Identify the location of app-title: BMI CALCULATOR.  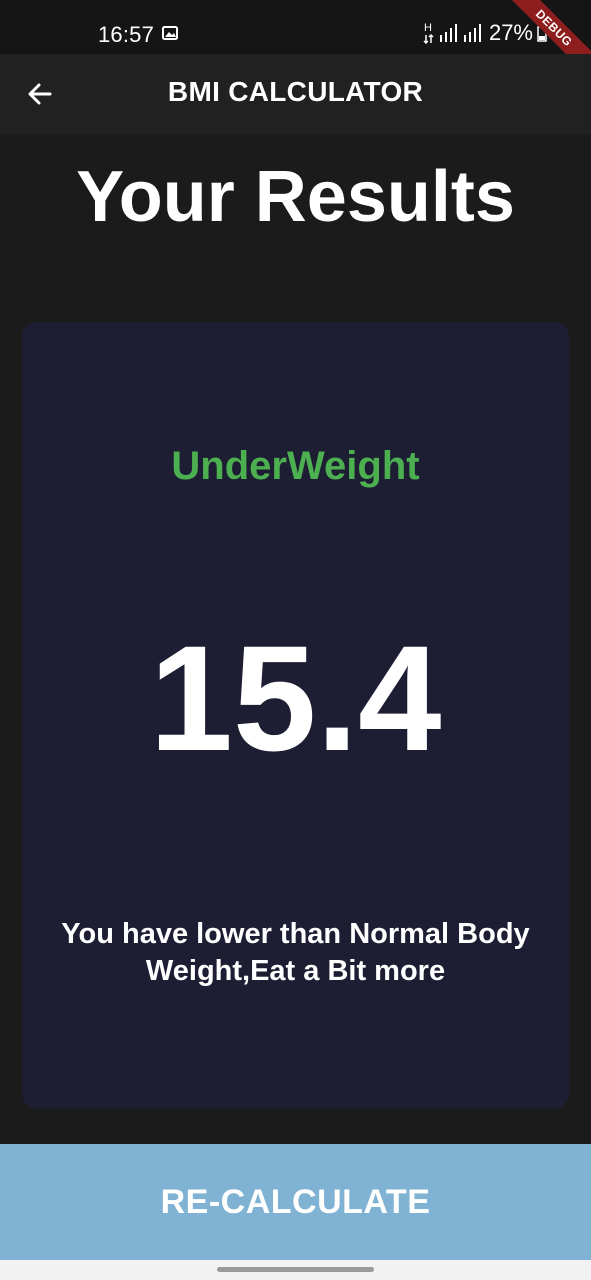
(295, 91).